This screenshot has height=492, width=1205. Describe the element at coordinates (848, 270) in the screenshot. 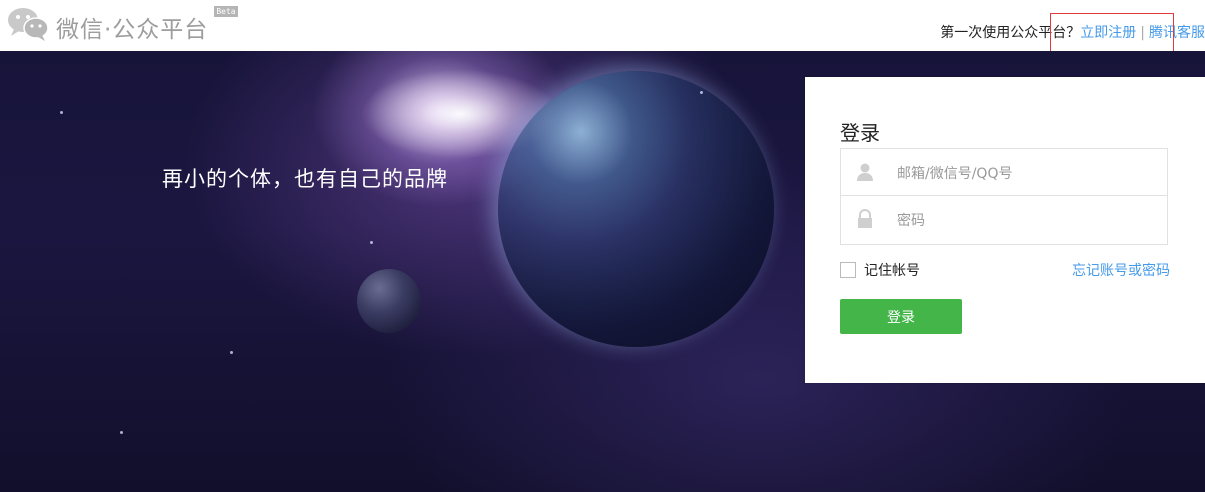

I see `remember-checkbox` at that location.